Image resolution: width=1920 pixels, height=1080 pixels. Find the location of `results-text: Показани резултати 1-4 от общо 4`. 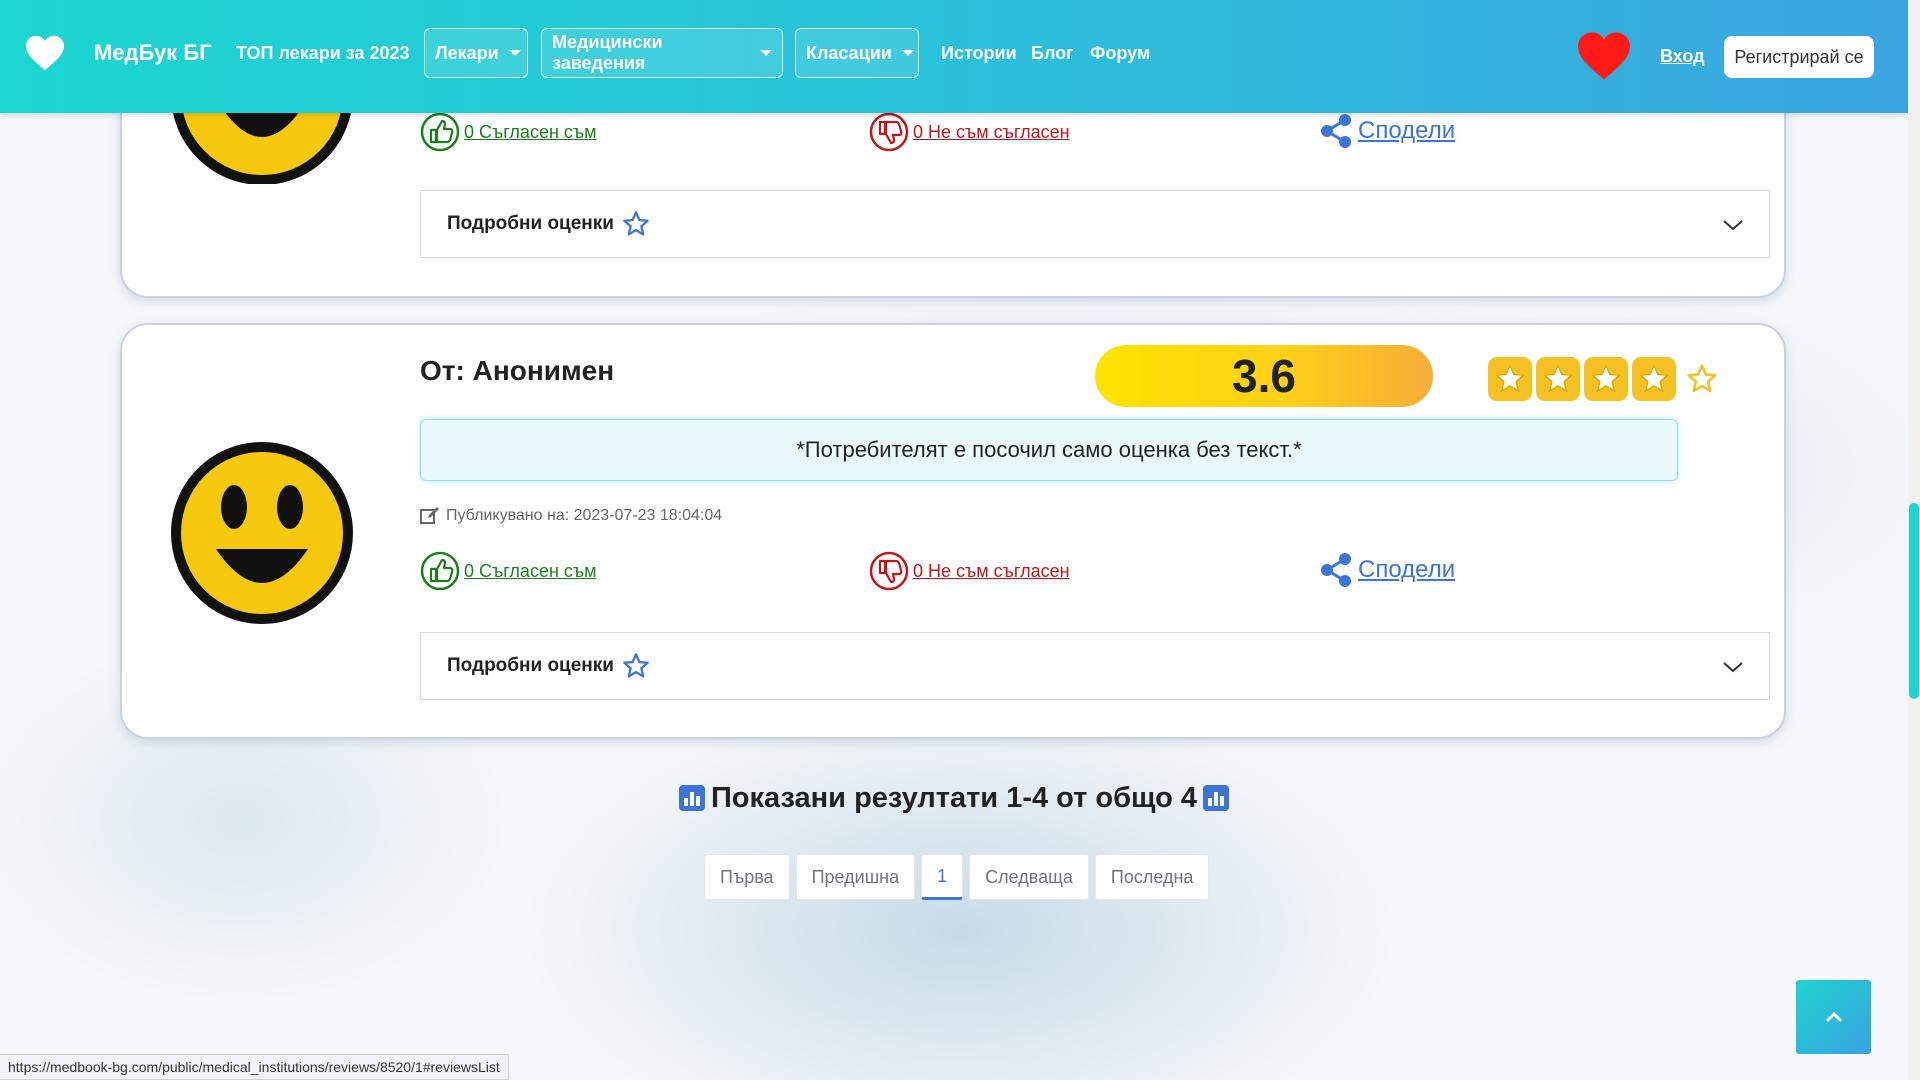

results-text: Показани резултати 1-4 от общо 4 is located at coordinates (954, 797).